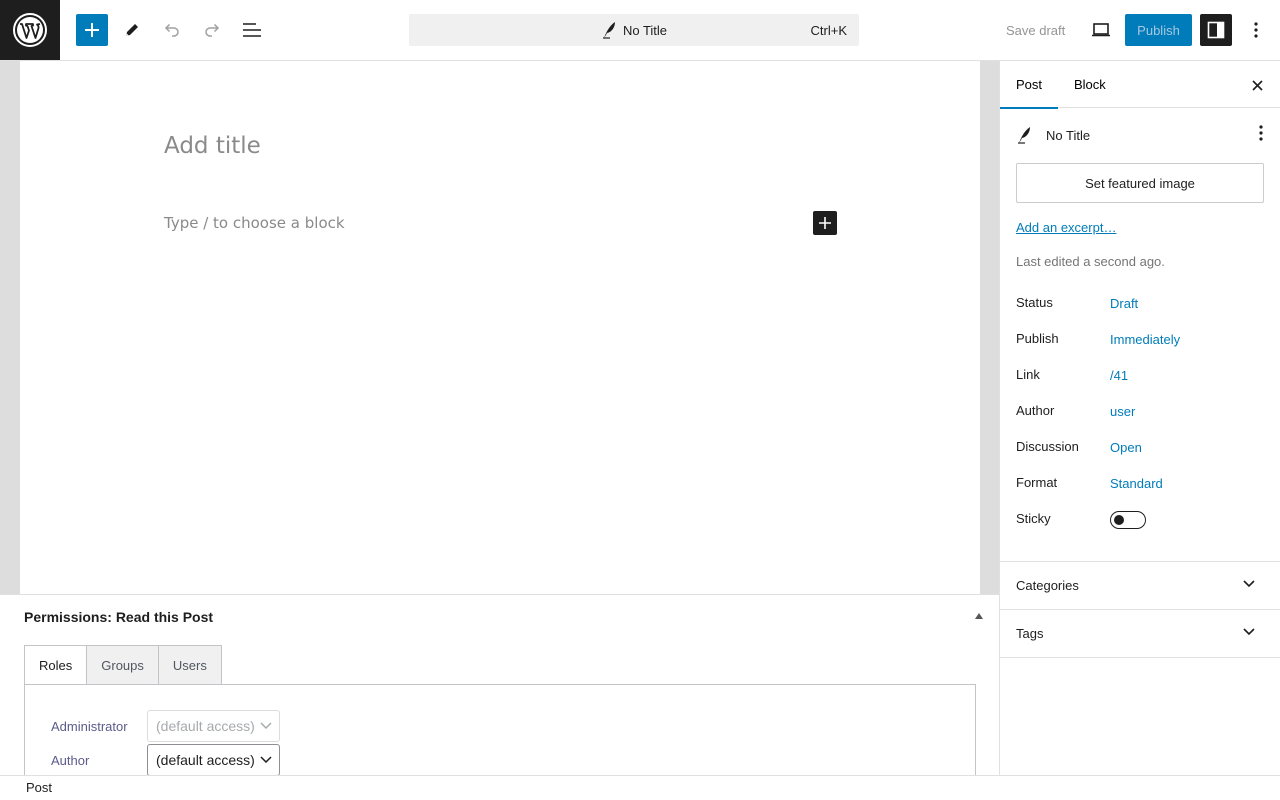  I want to click on triangle-up-icon, so click(979, 616).